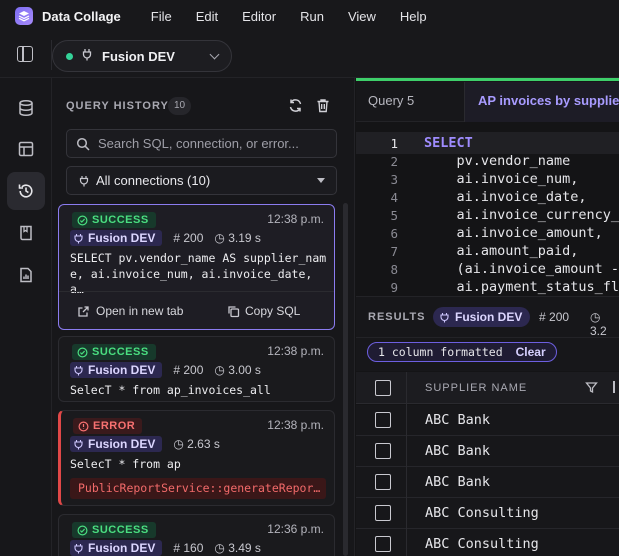 Image resolution: width=619 pixels, height=556 pixels. What do you see at coordinates (394, 251) in the screenshot?
I see `line-number: 7` at bounding box center [394, 251].